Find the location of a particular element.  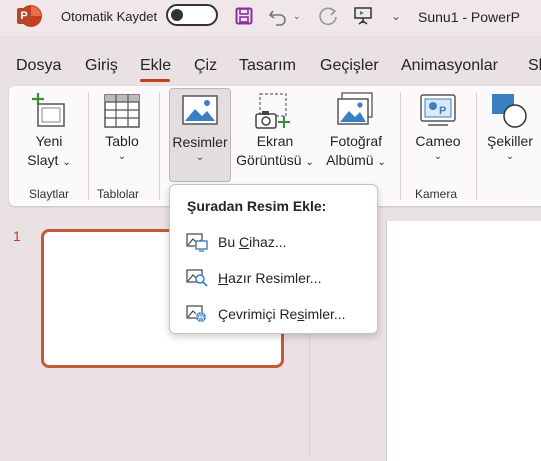

screenshot-button: Ekran Görüntüsü ⌄ is located at coordinates (275, 130).